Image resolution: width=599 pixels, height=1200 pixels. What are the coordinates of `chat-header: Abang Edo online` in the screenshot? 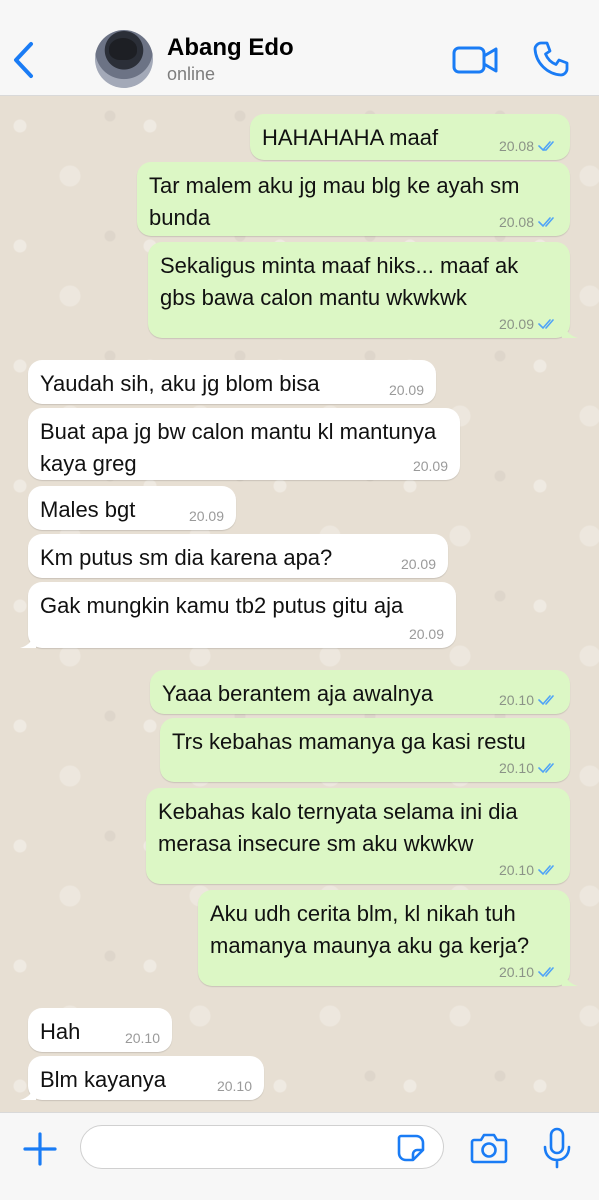 It's located at (299, 48).